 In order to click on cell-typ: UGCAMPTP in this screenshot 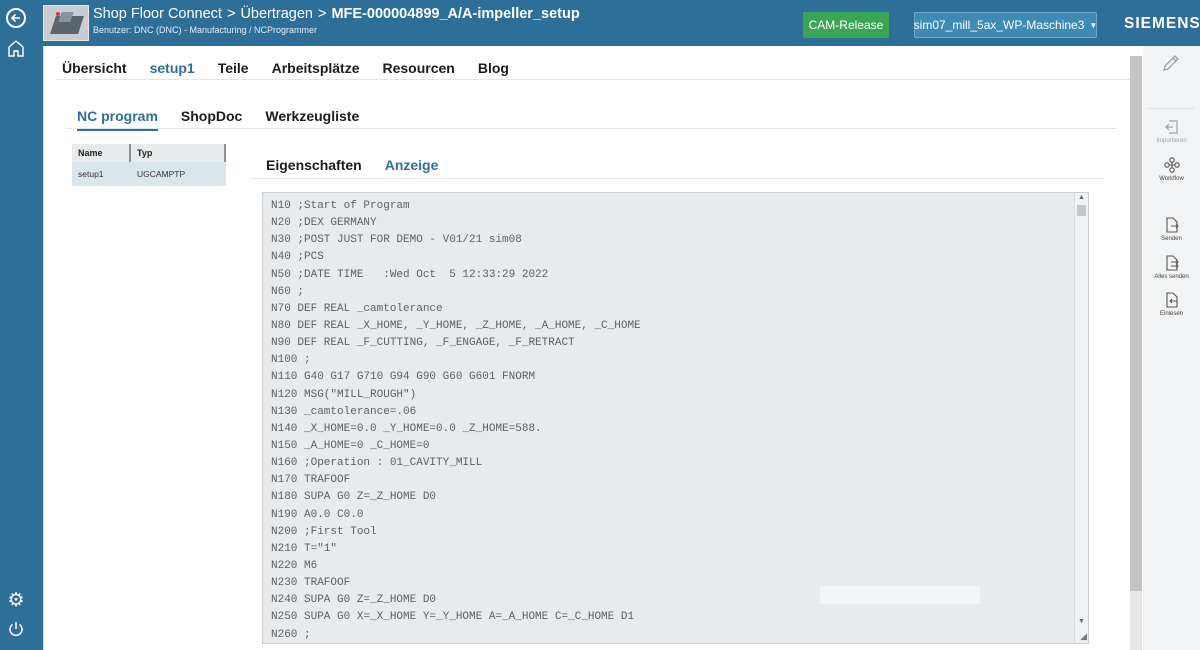, I will do `click(161, 174)`.